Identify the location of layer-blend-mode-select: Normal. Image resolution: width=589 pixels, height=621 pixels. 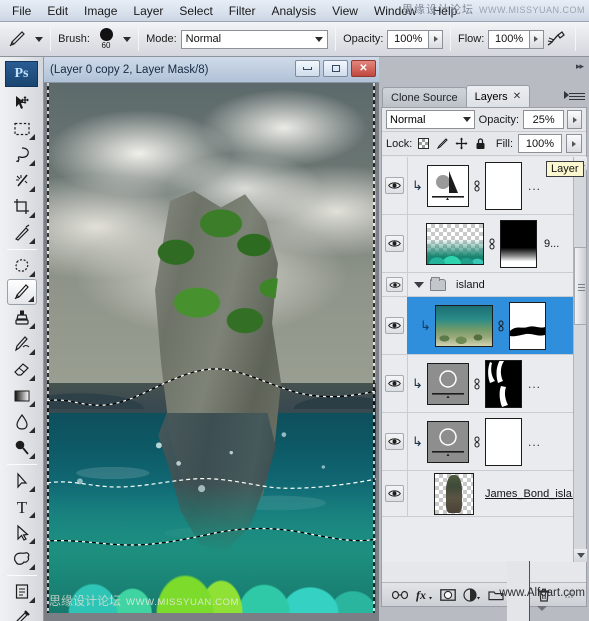
(430, 119).